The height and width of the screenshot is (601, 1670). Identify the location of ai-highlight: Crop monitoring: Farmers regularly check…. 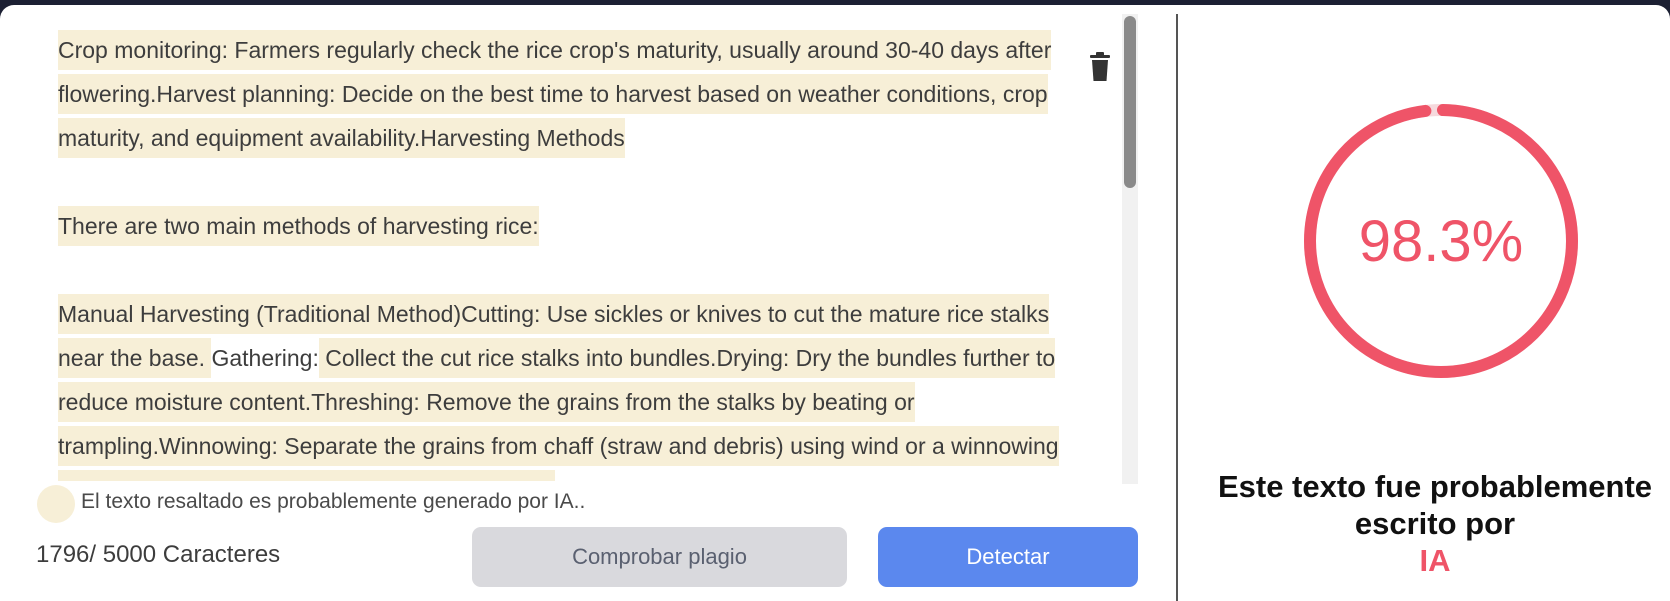
(555, 94).